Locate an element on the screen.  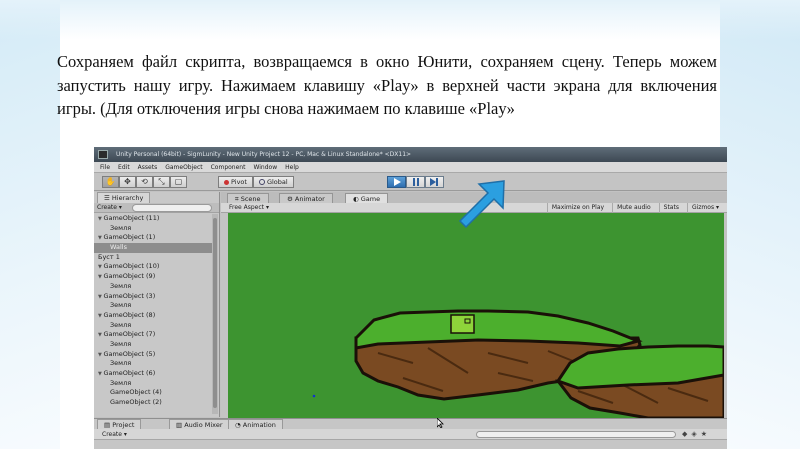
hierarchy-item: ▼ GameObject (6) is located at coordinates (153, 374).